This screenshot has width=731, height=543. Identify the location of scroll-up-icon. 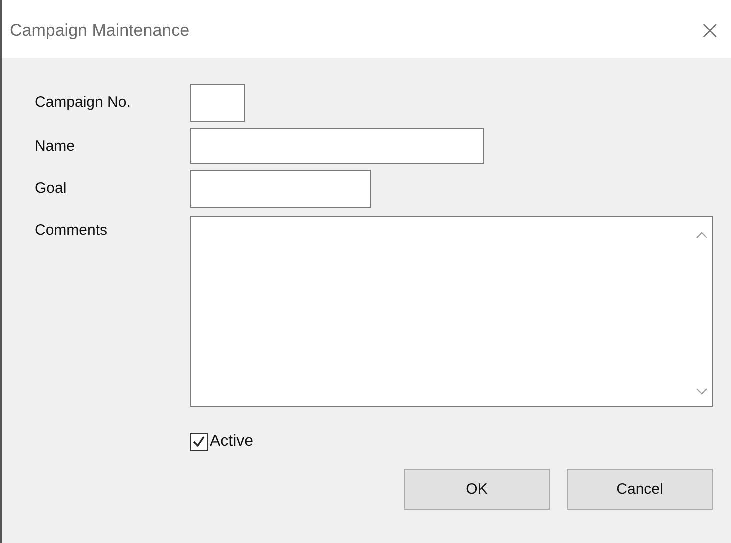
(702, 235).